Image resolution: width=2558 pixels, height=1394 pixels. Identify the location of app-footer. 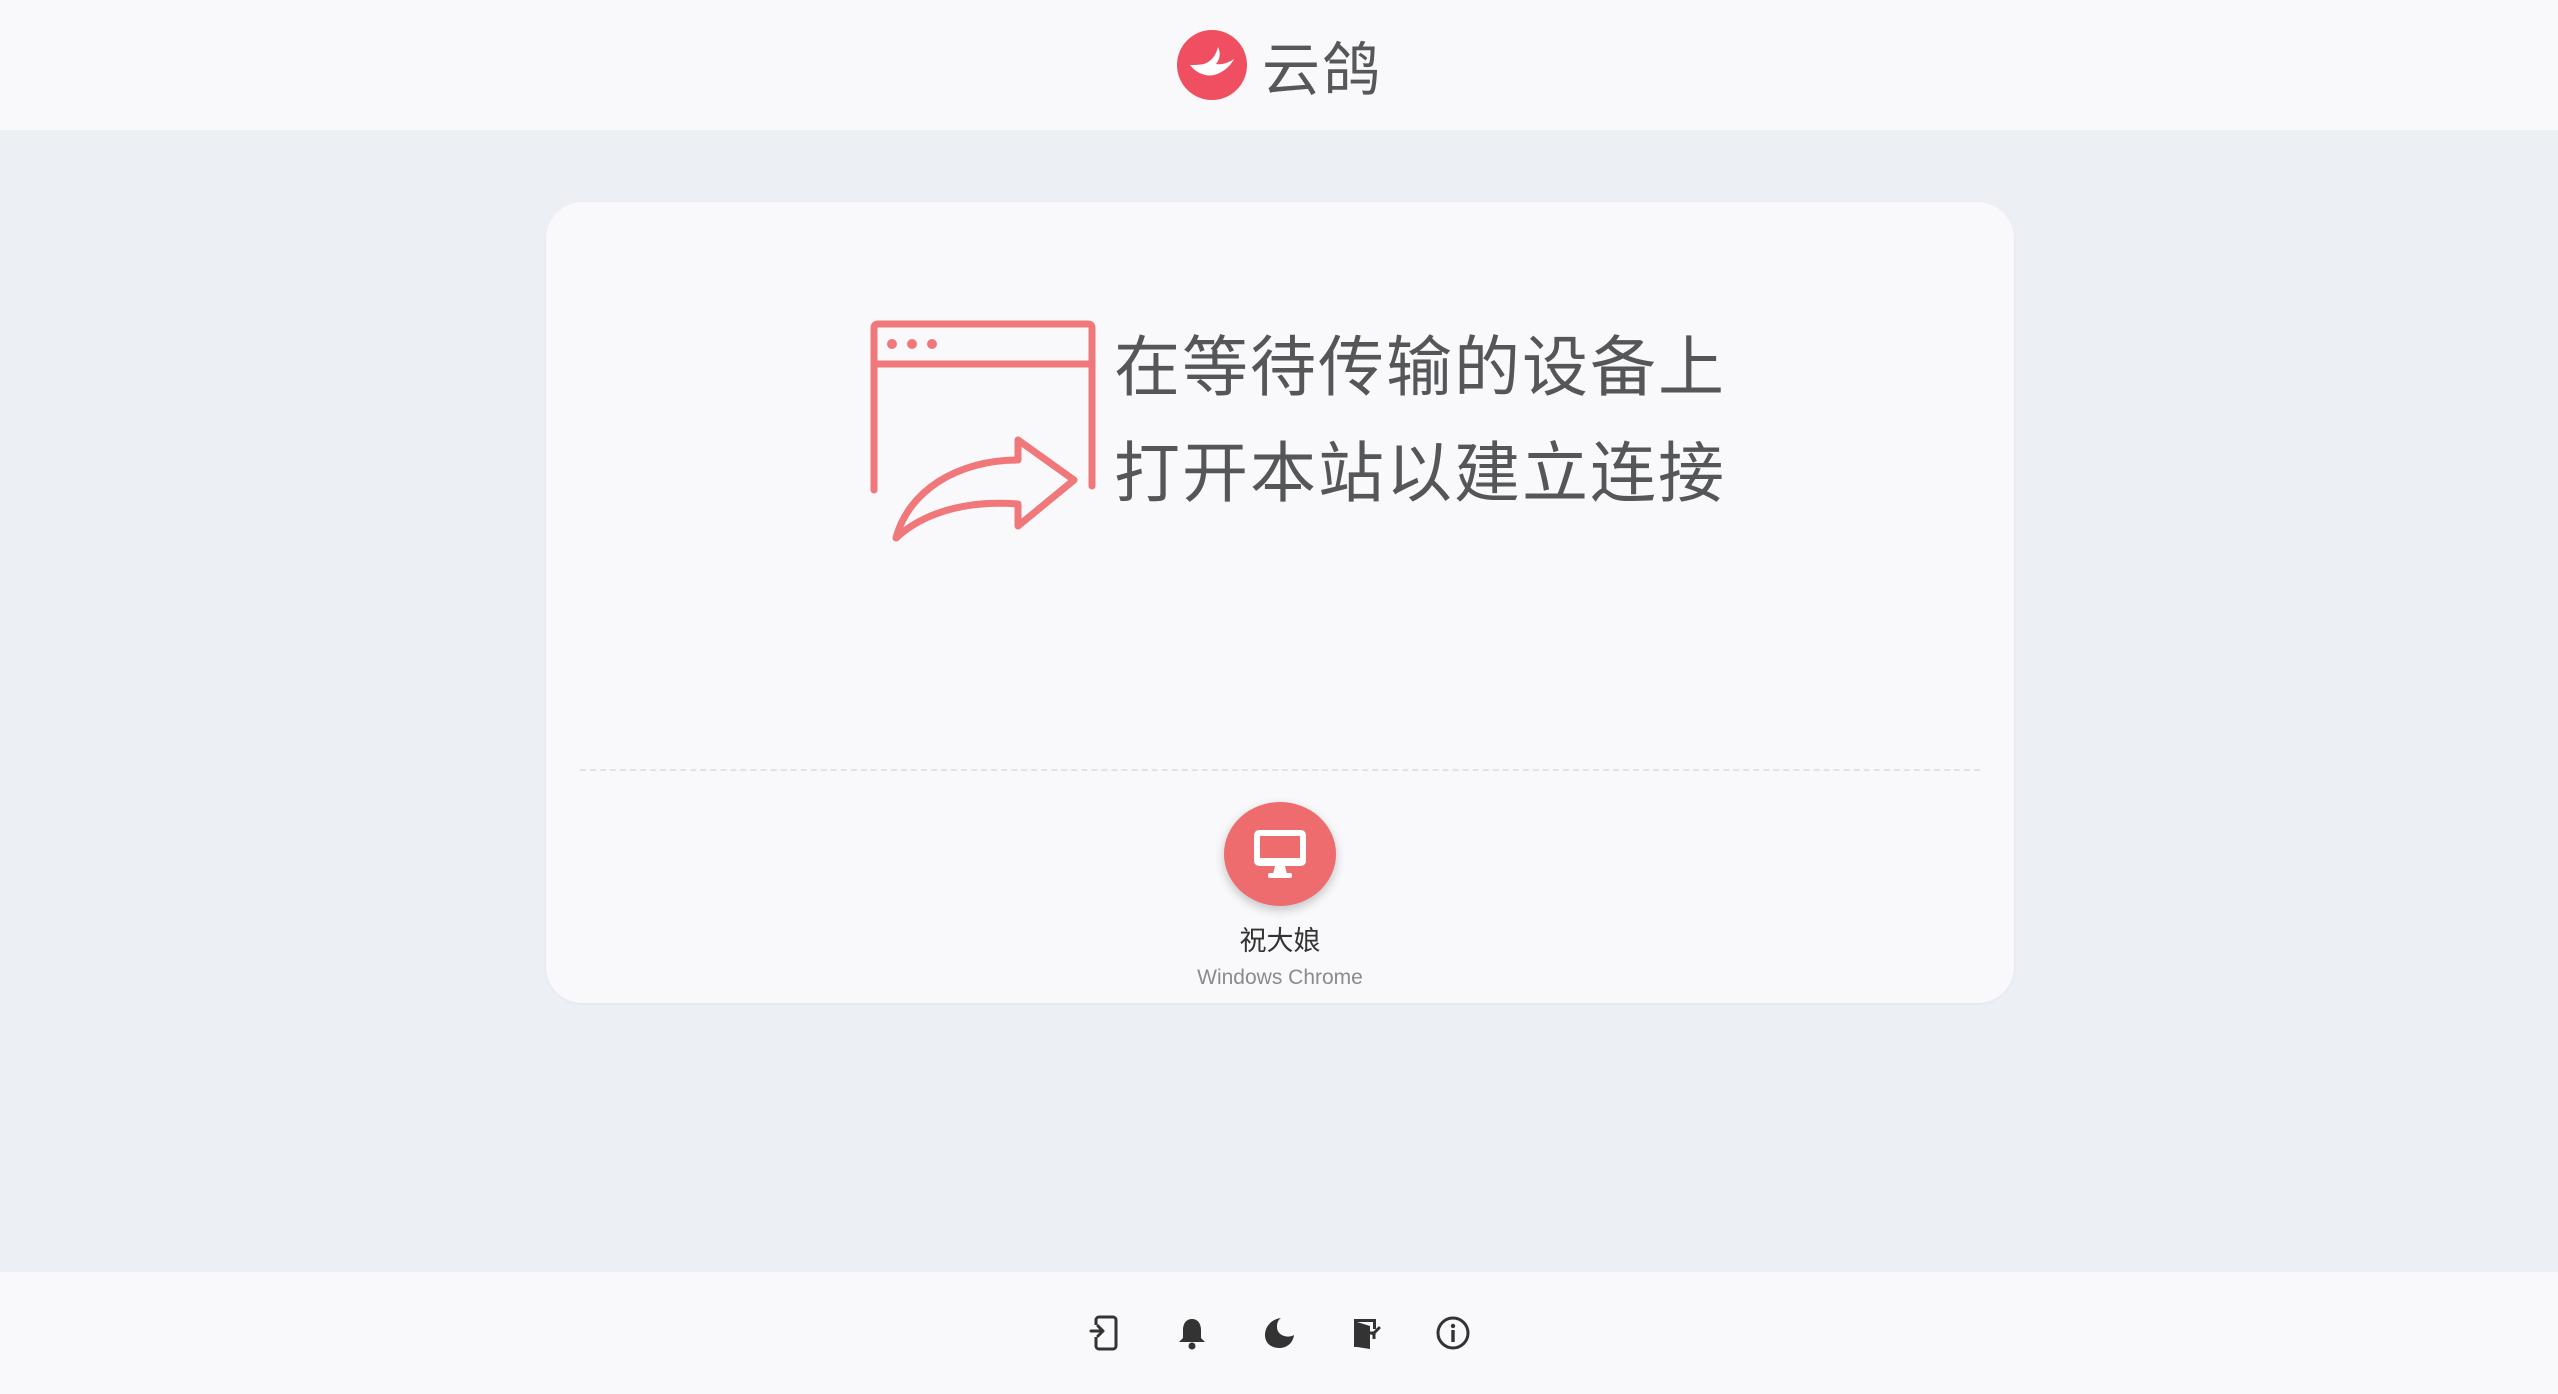
(1279, 1333).